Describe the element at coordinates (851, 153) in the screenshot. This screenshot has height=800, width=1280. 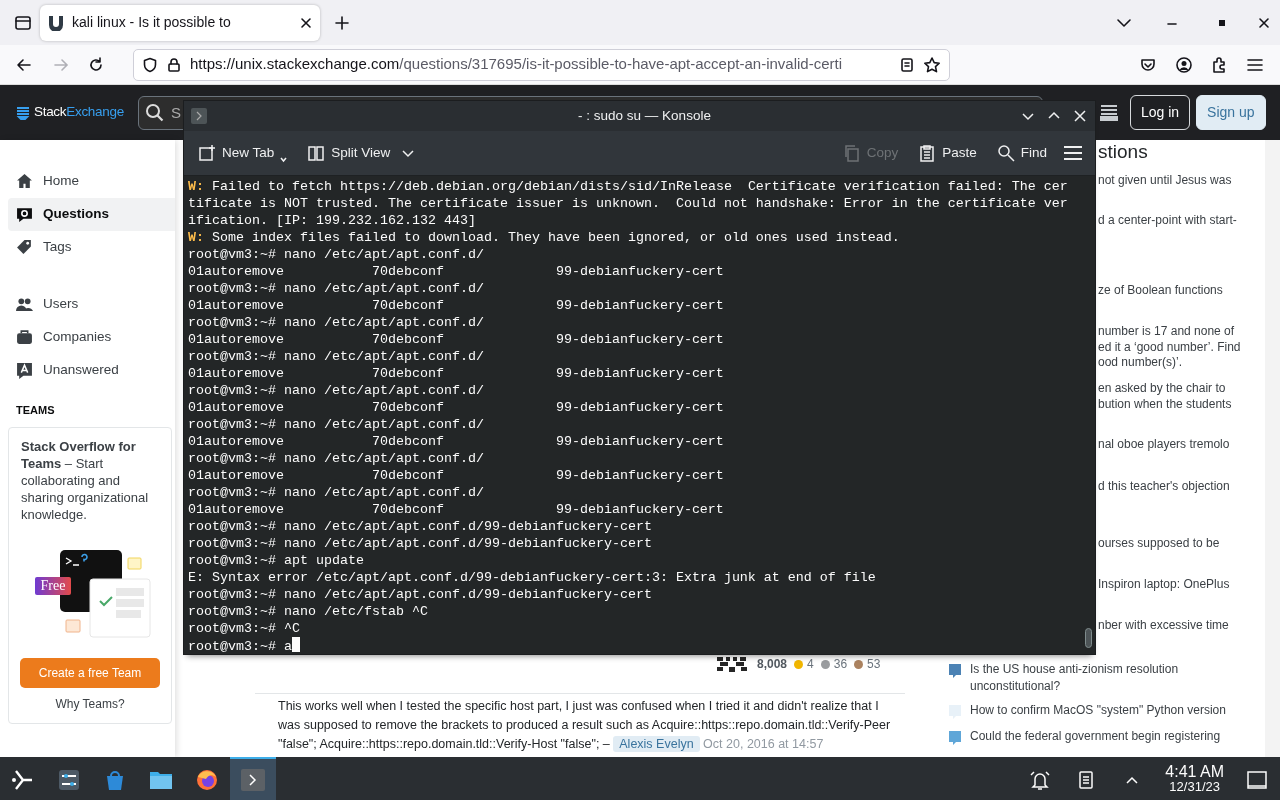
I see `copy-icon` at that location.